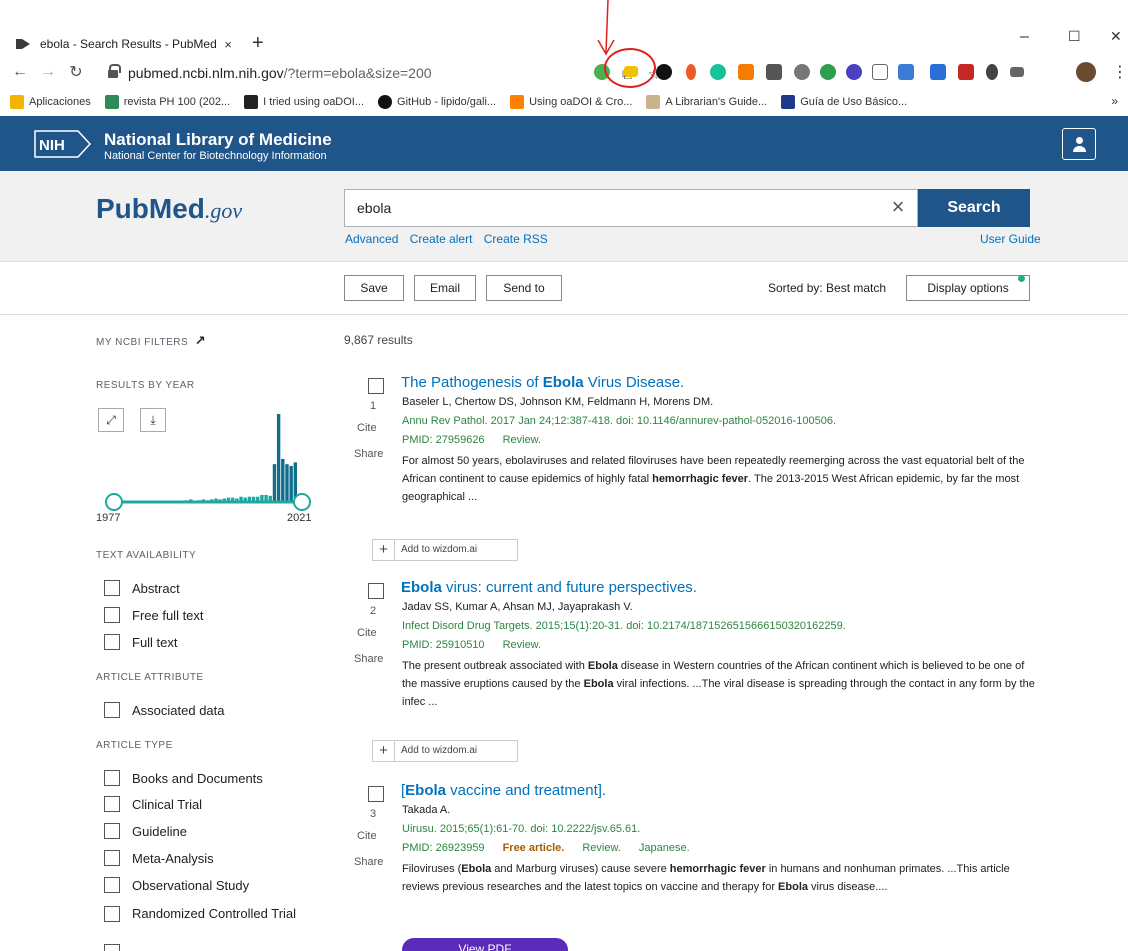 The height and width of the screenshot is (951, 1128). Describe the element at coordinates (1010, 239) in the screenshot. I see `user-guide-link: User Guide` at that location.